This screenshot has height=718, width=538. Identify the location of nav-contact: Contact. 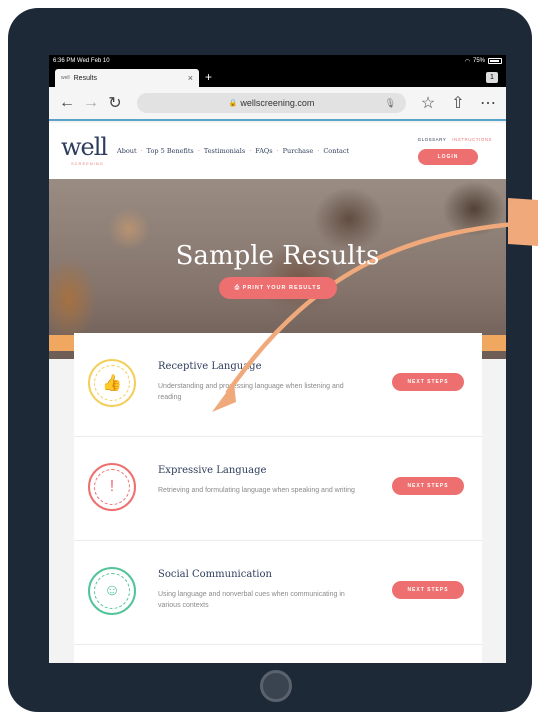
(336, 151).